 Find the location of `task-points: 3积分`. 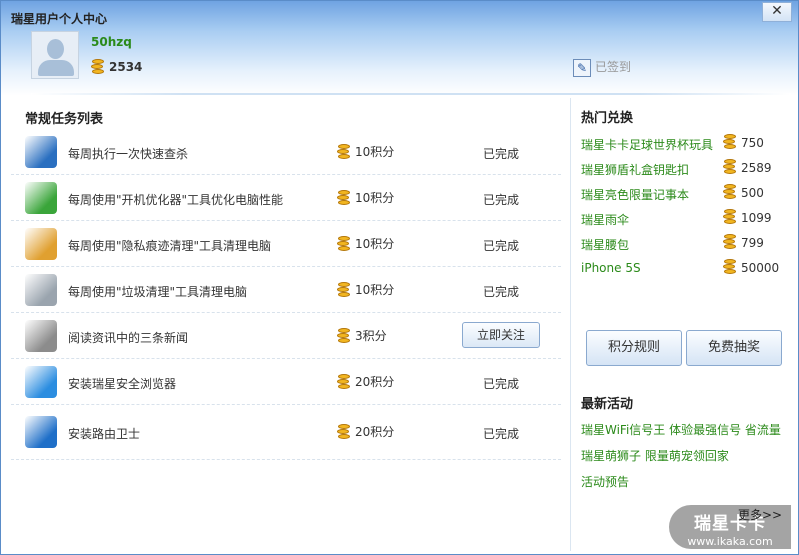

task-points: 3积分 is located at coordinates (359, 335).